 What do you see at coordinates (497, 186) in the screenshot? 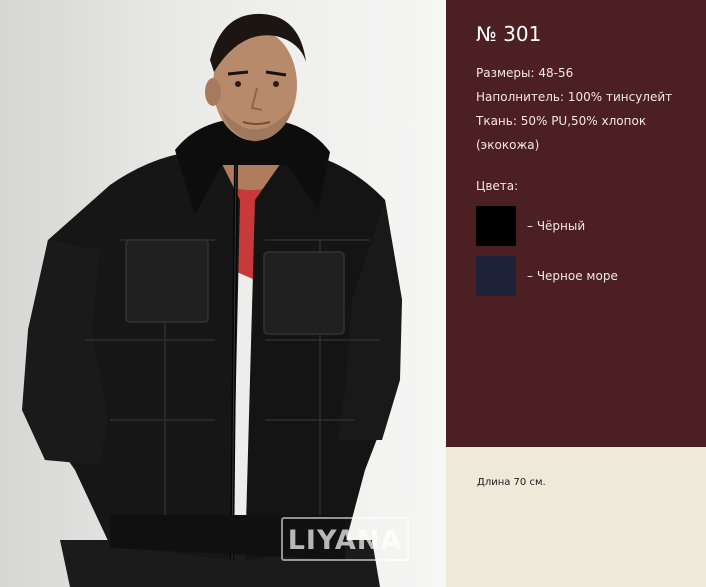
I see `colors-heading: Цвета:` at bounding box center [497, 186].